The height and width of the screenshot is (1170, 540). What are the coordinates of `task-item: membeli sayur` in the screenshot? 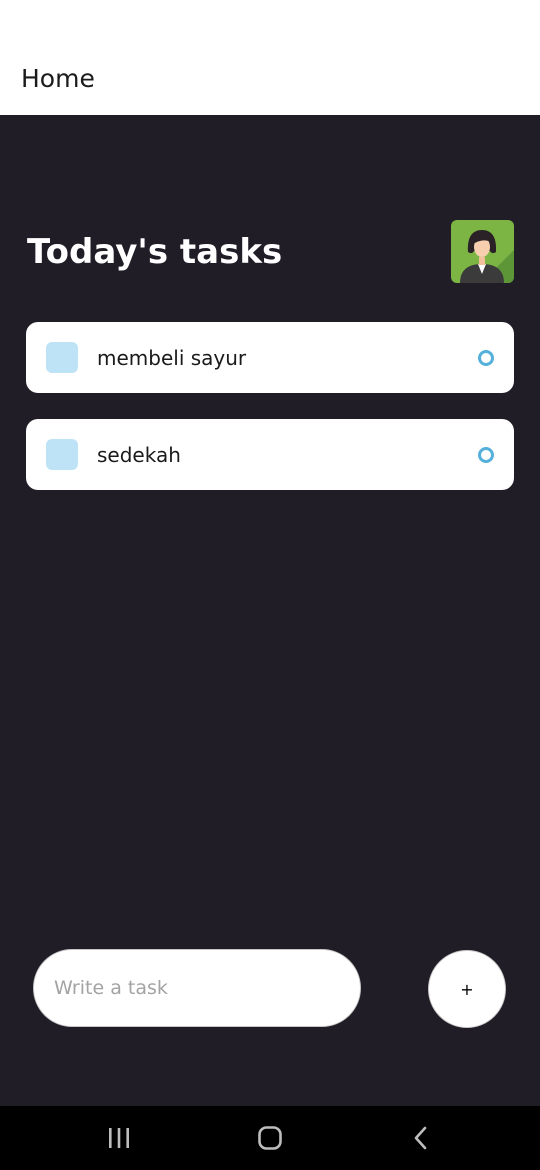 It's located at (270, 357).